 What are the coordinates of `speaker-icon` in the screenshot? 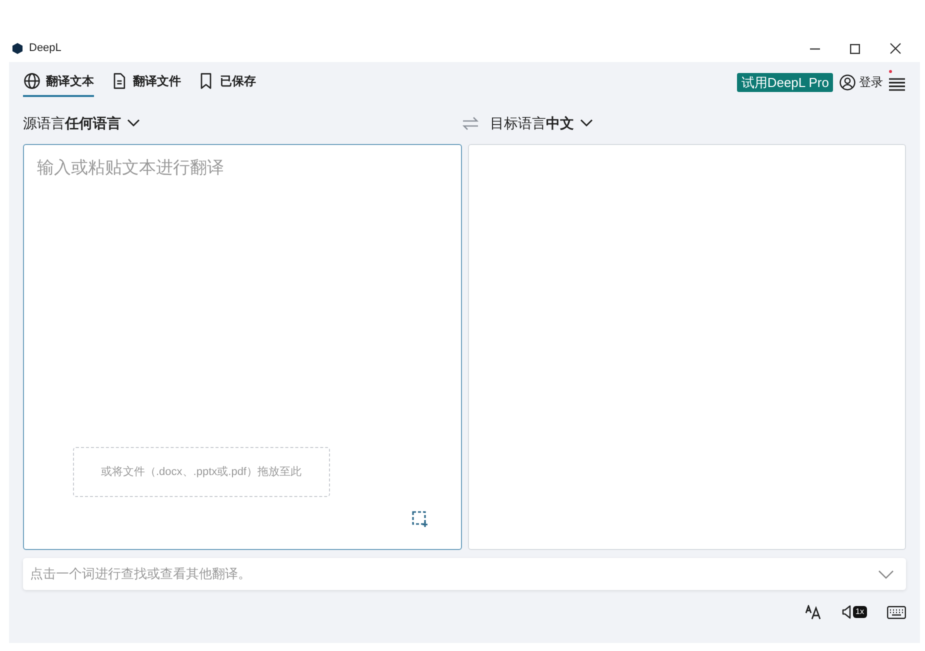 It's located at (846, 612).